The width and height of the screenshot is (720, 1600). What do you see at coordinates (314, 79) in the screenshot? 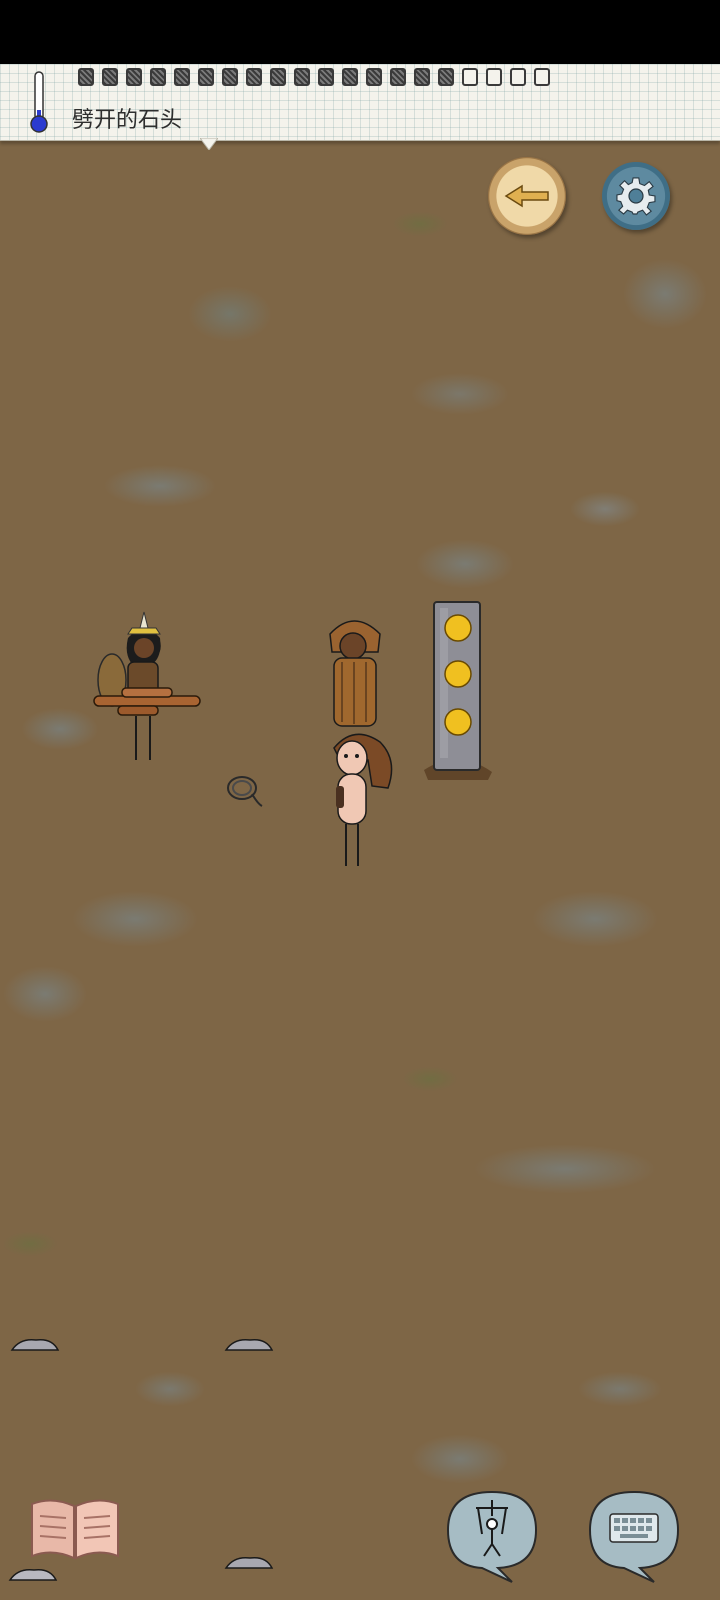
I see `food-meter` at bounding box center [314, 79].